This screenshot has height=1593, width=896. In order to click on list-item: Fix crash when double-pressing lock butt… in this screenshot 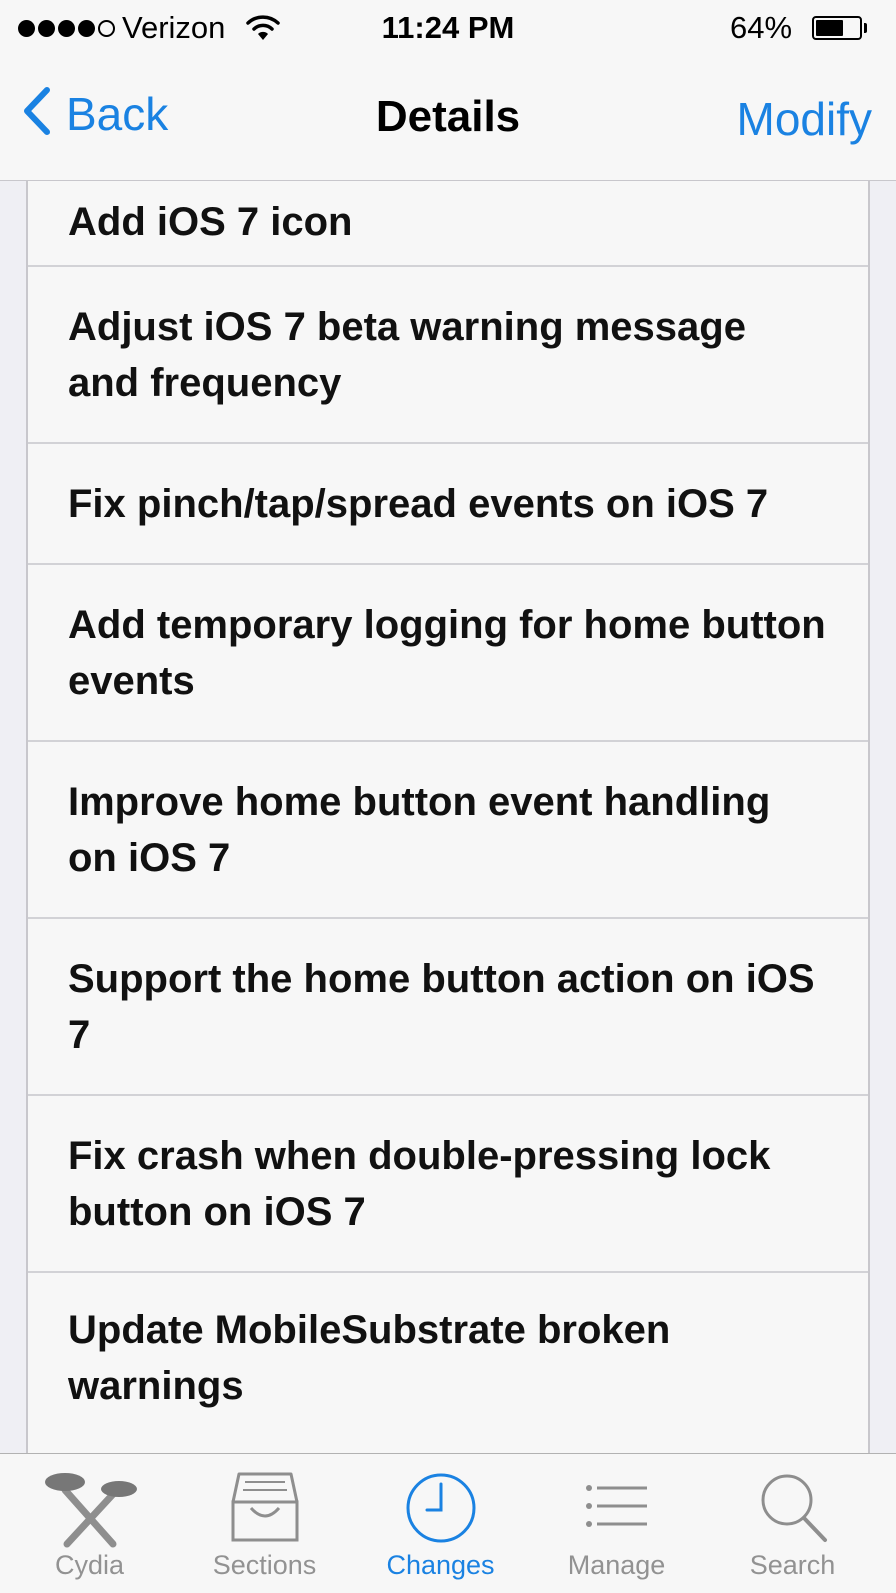, I will do `click(448, 1184)`.